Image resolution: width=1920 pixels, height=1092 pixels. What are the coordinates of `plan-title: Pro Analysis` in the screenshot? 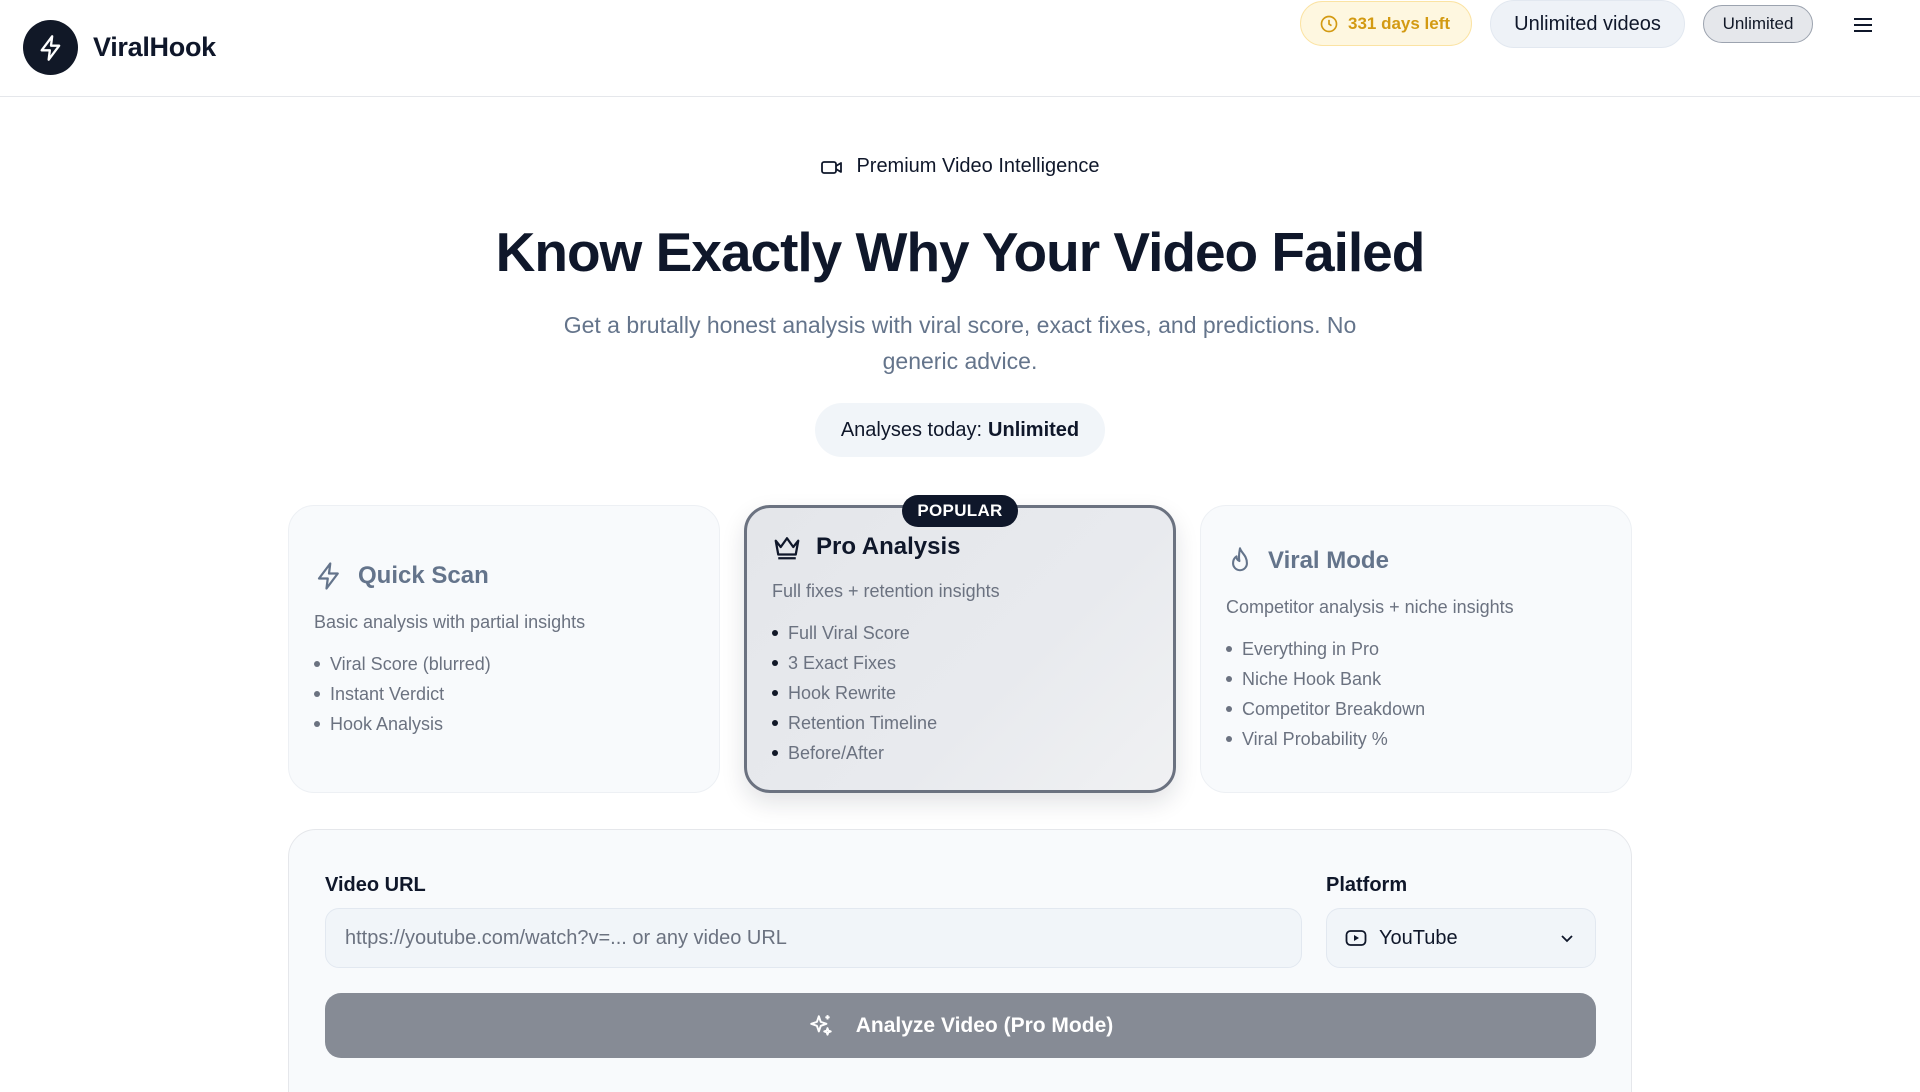 It's located at (888, 546).